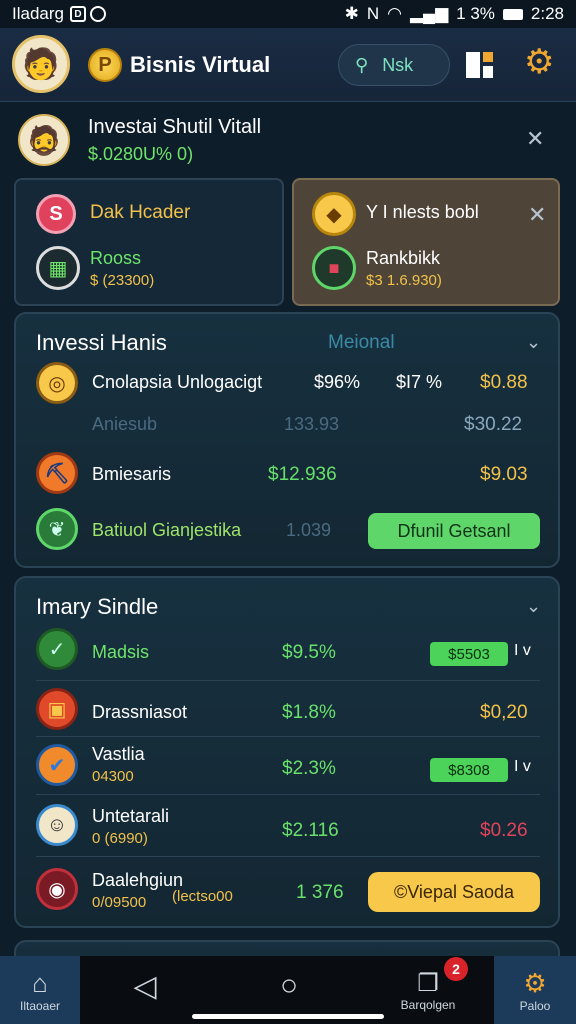 The image size is (576, 1024). What do you see at coordinates (394, 13) in the screenshot?
I see `wifi-icon: ◠` at bounding box center [394, 13].